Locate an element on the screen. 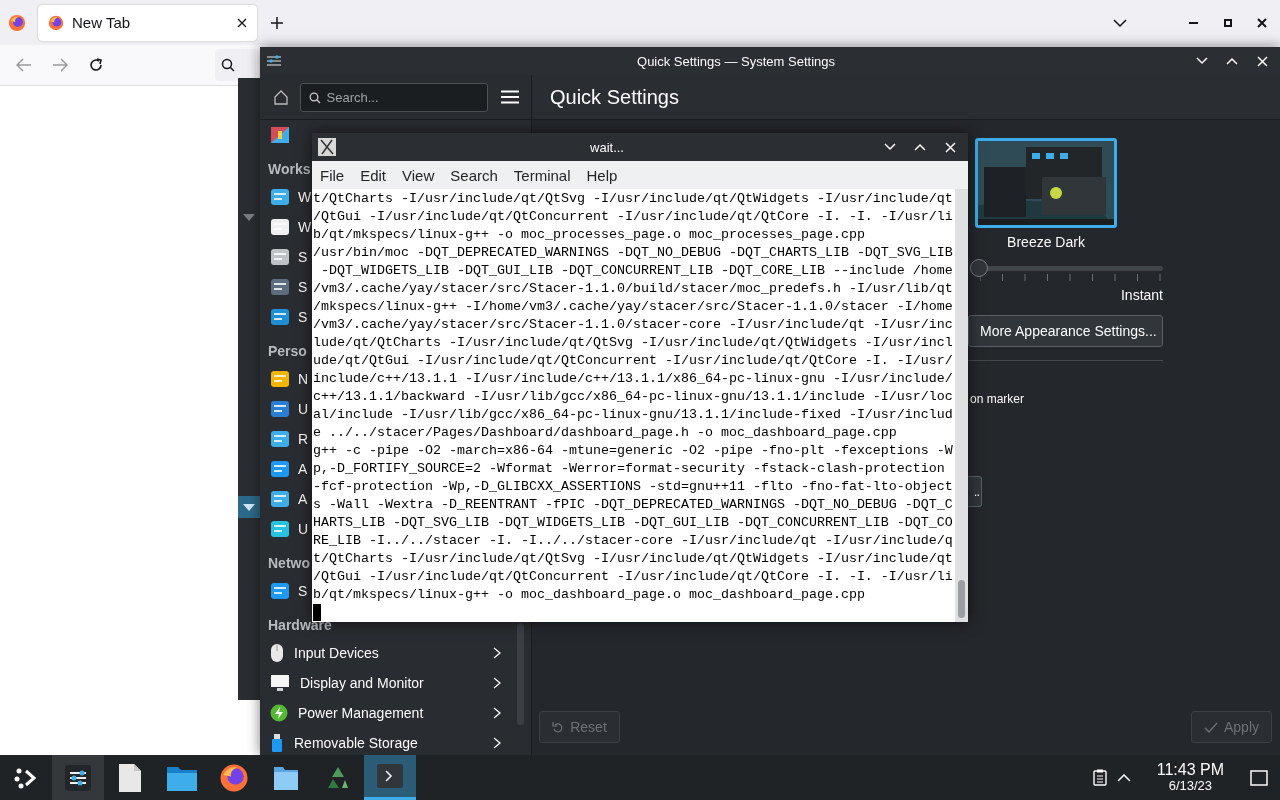 The height and width of the screenshot is (800, 1280). terminal-line: /vm3/.cache/yay/stacer/src/Stacer-1.1.0/stacer-core -I/usr/include/qt -I/usr/inc is located at coordinates (633, 325).